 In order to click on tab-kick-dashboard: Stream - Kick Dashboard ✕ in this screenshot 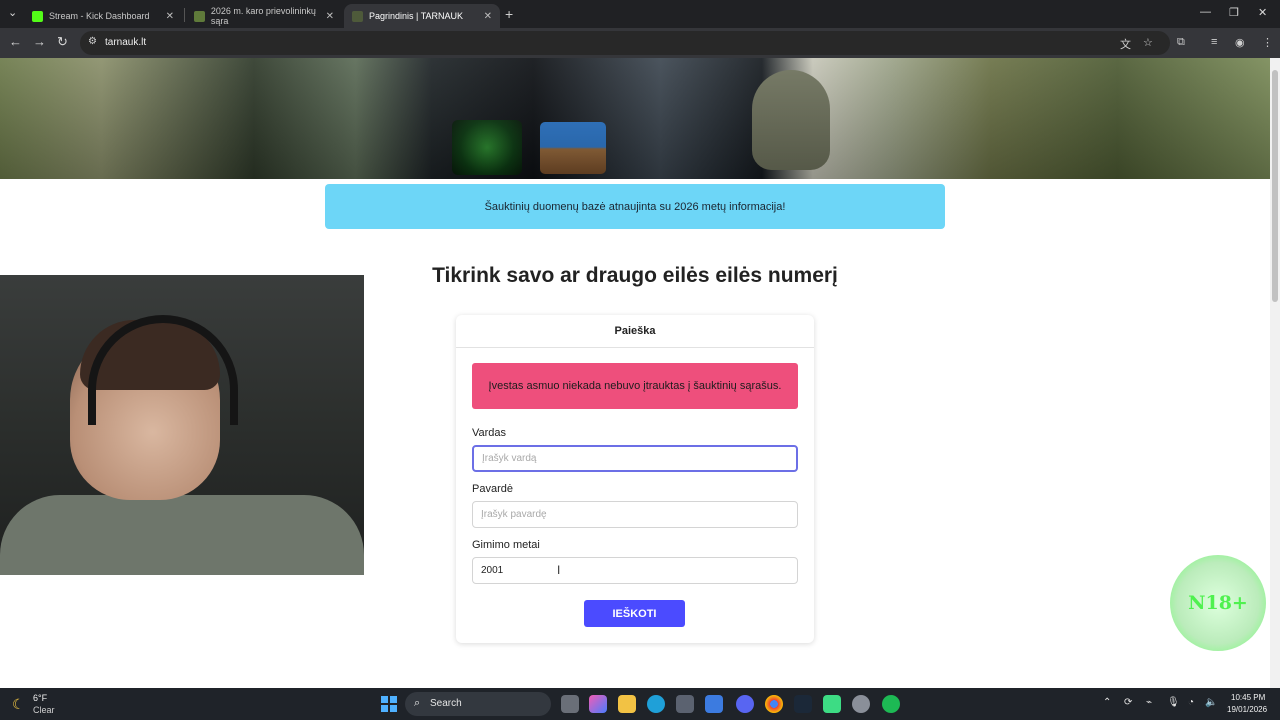, I will do `click(103, 16)`.